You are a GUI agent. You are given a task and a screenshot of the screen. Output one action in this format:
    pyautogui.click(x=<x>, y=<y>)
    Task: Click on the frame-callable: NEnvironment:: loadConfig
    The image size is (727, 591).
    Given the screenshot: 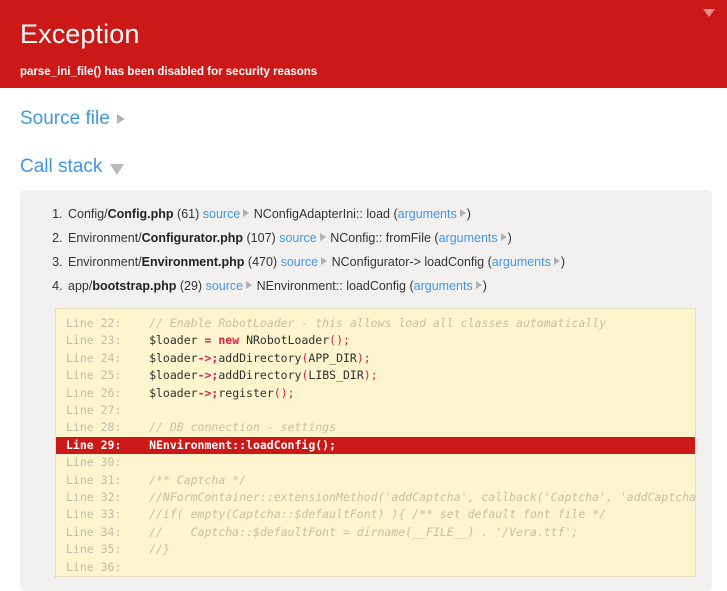 What is the action you would take?
    pyautogui.click(x=331, y=286)
    